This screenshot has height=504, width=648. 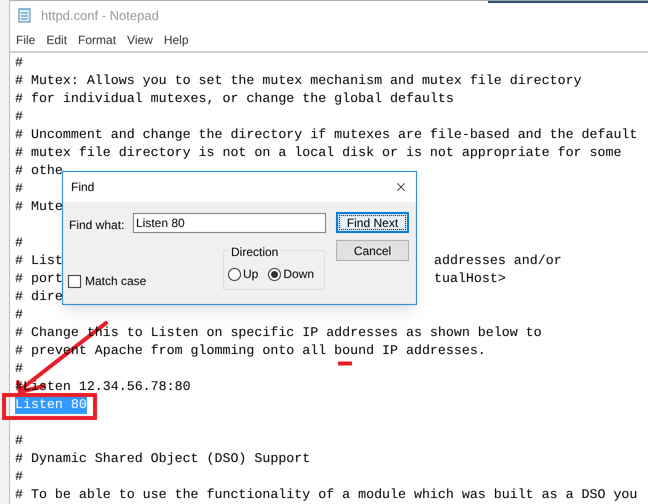 What do you see at coordinates (298, 81) in the screenshot?
I see `text-line: # Mutex: Allows you to set the mutex mechanism and mutex file directory` at bounding box center [298, 81].